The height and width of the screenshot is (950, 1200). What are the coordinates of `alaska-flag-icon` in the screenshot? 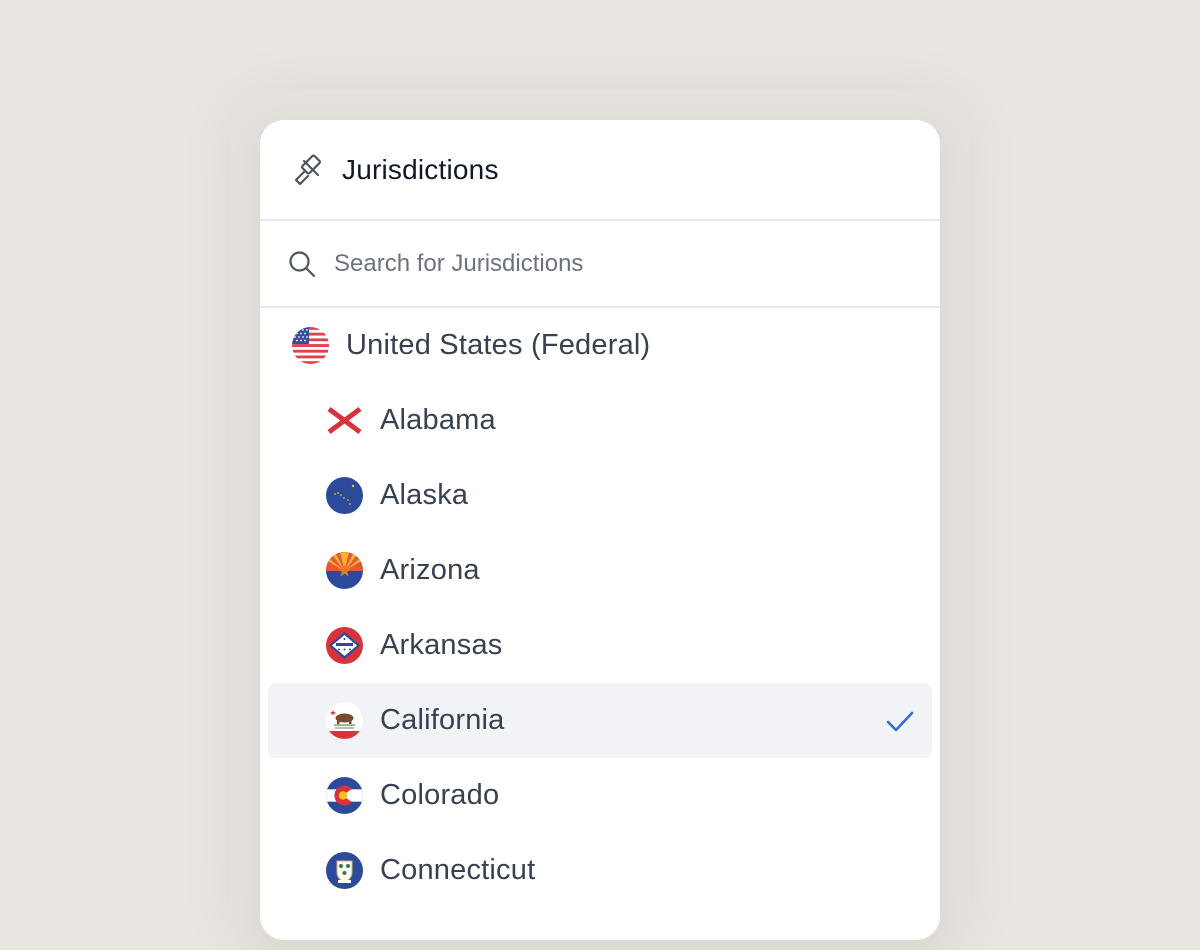 It's located at (344, 495).